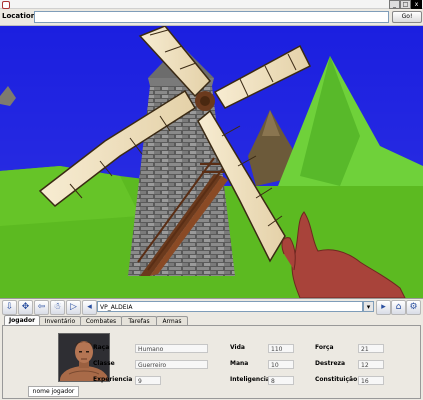  Describe the element at coordinates (20, 16) in the screenshot. I see `location-label: Location:` at that location.